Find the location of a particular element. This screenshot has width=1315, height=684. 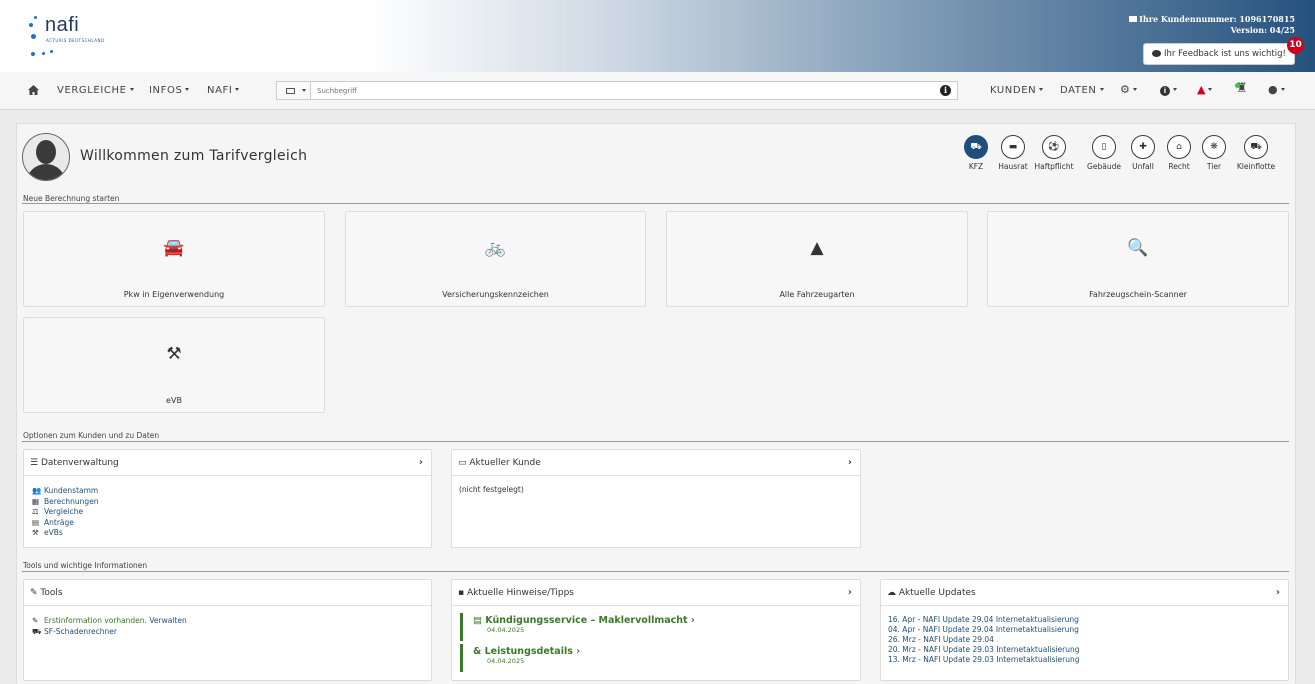

list-item: ⛟ SF-Schadenrechner is located at coordinates (109, 632).